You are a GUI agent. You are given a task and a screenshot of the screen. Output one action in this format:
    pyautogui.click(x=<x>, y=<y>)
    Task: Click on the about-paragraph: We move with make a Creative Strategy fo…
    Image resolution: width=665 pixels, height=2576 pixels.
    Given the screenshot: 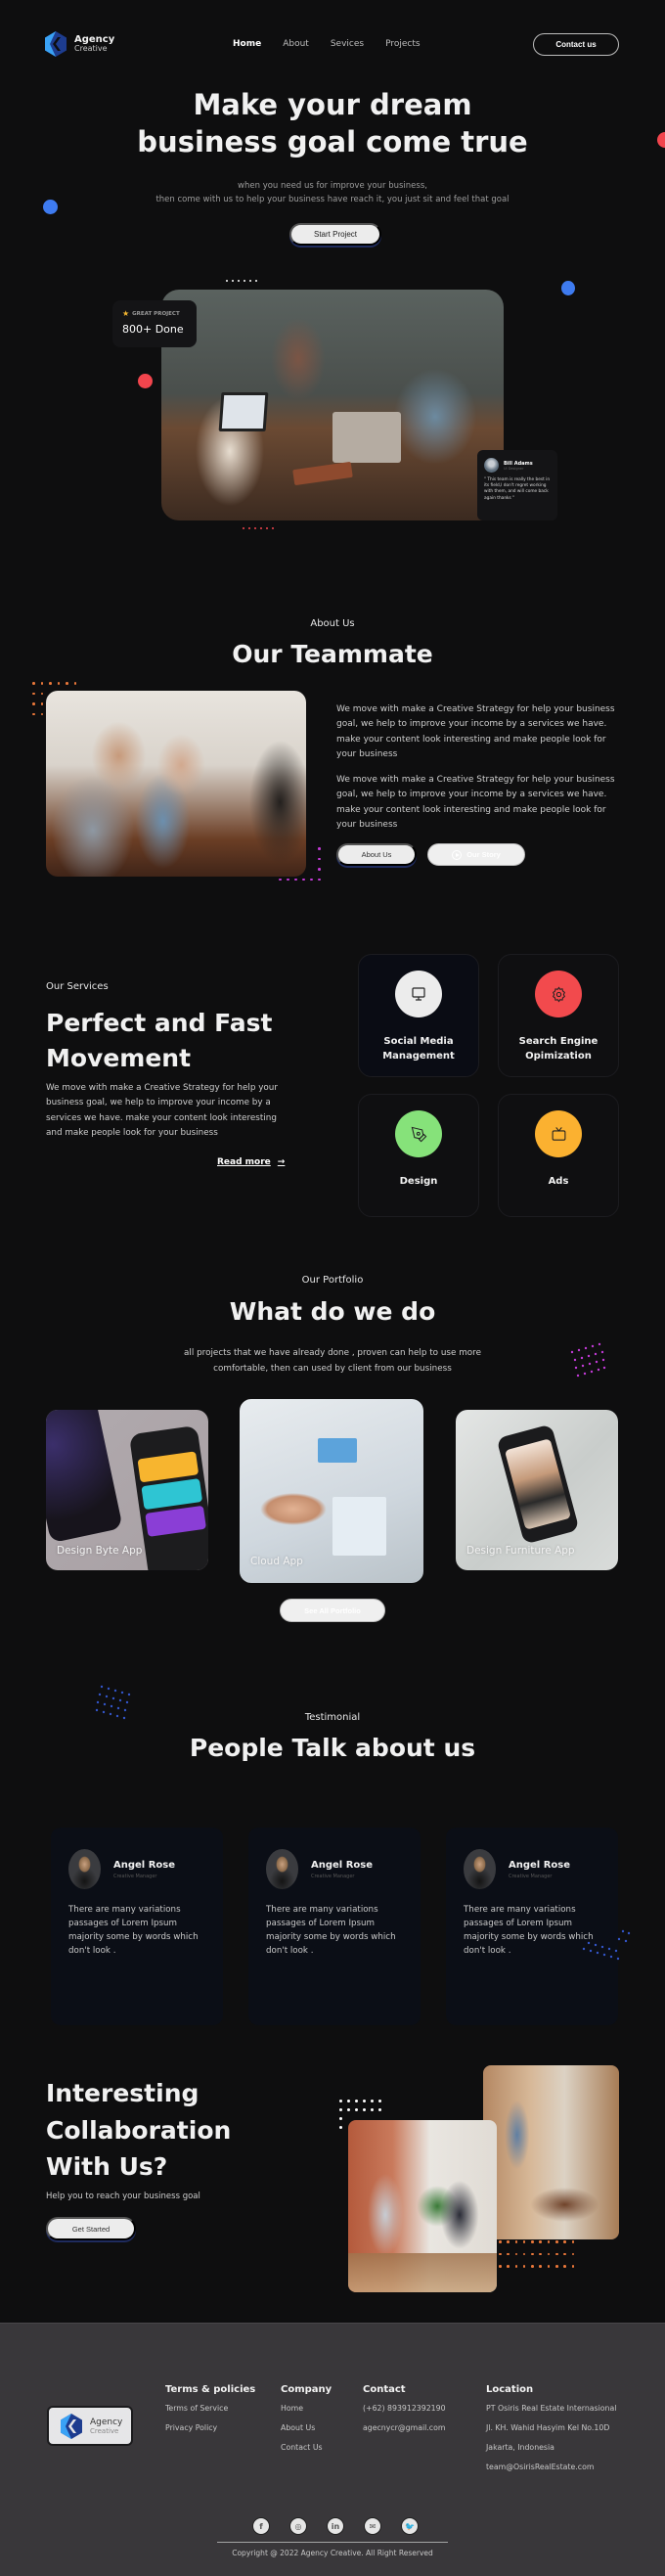 What is the action you would take?
    pyautogui.click(x=475, y=802)
    